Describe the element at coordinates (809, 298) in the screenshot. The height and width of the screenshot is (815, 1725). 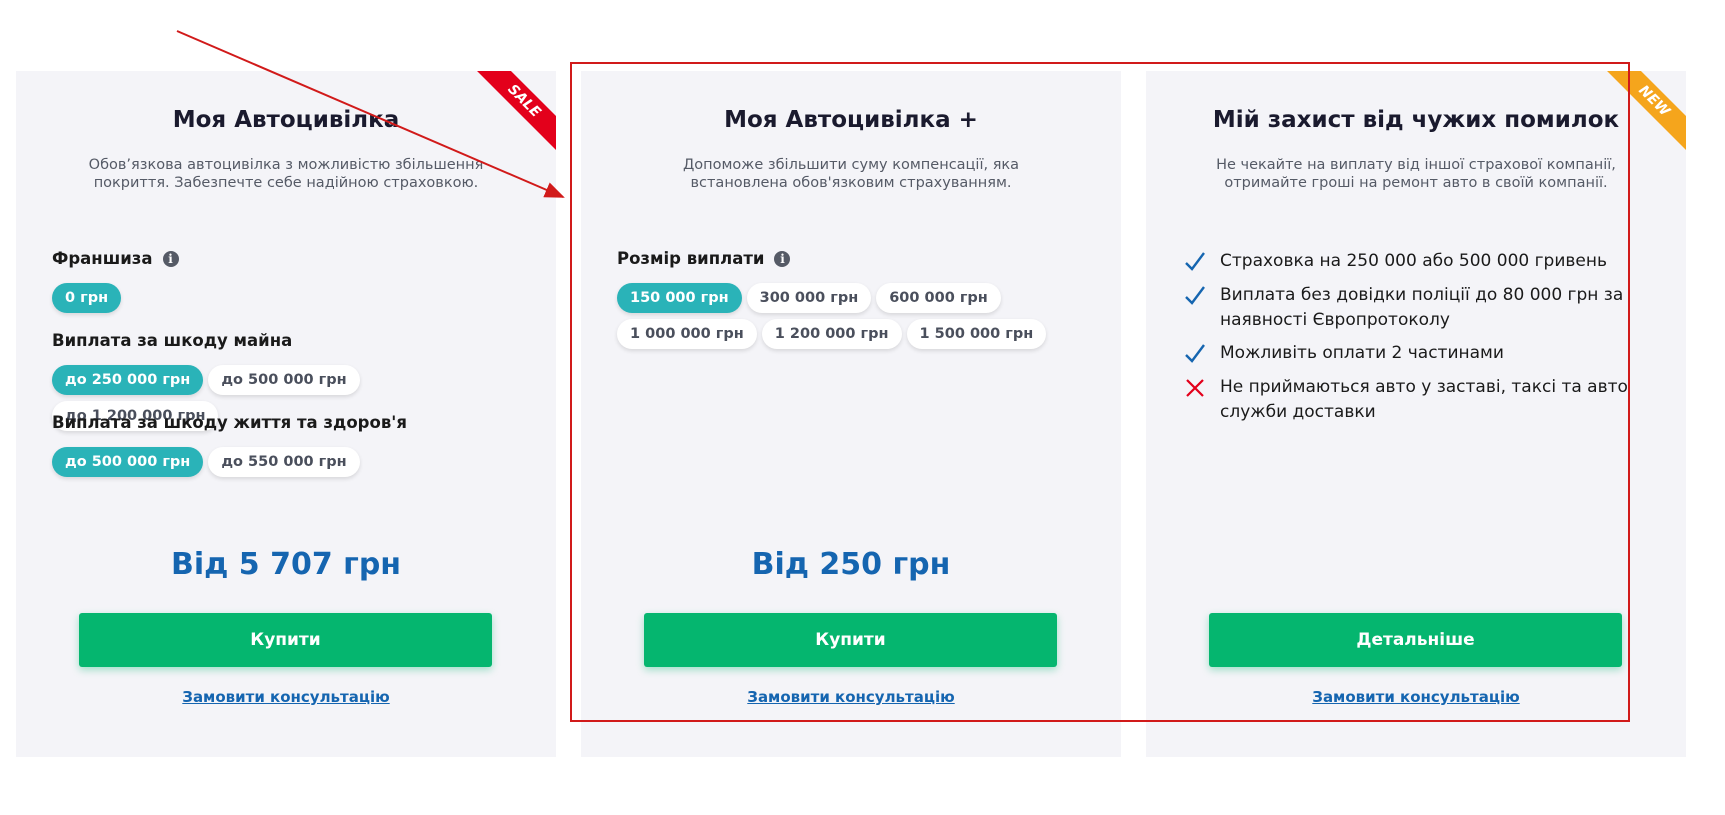
I see `option-pill: 300 000 грн` at that location.